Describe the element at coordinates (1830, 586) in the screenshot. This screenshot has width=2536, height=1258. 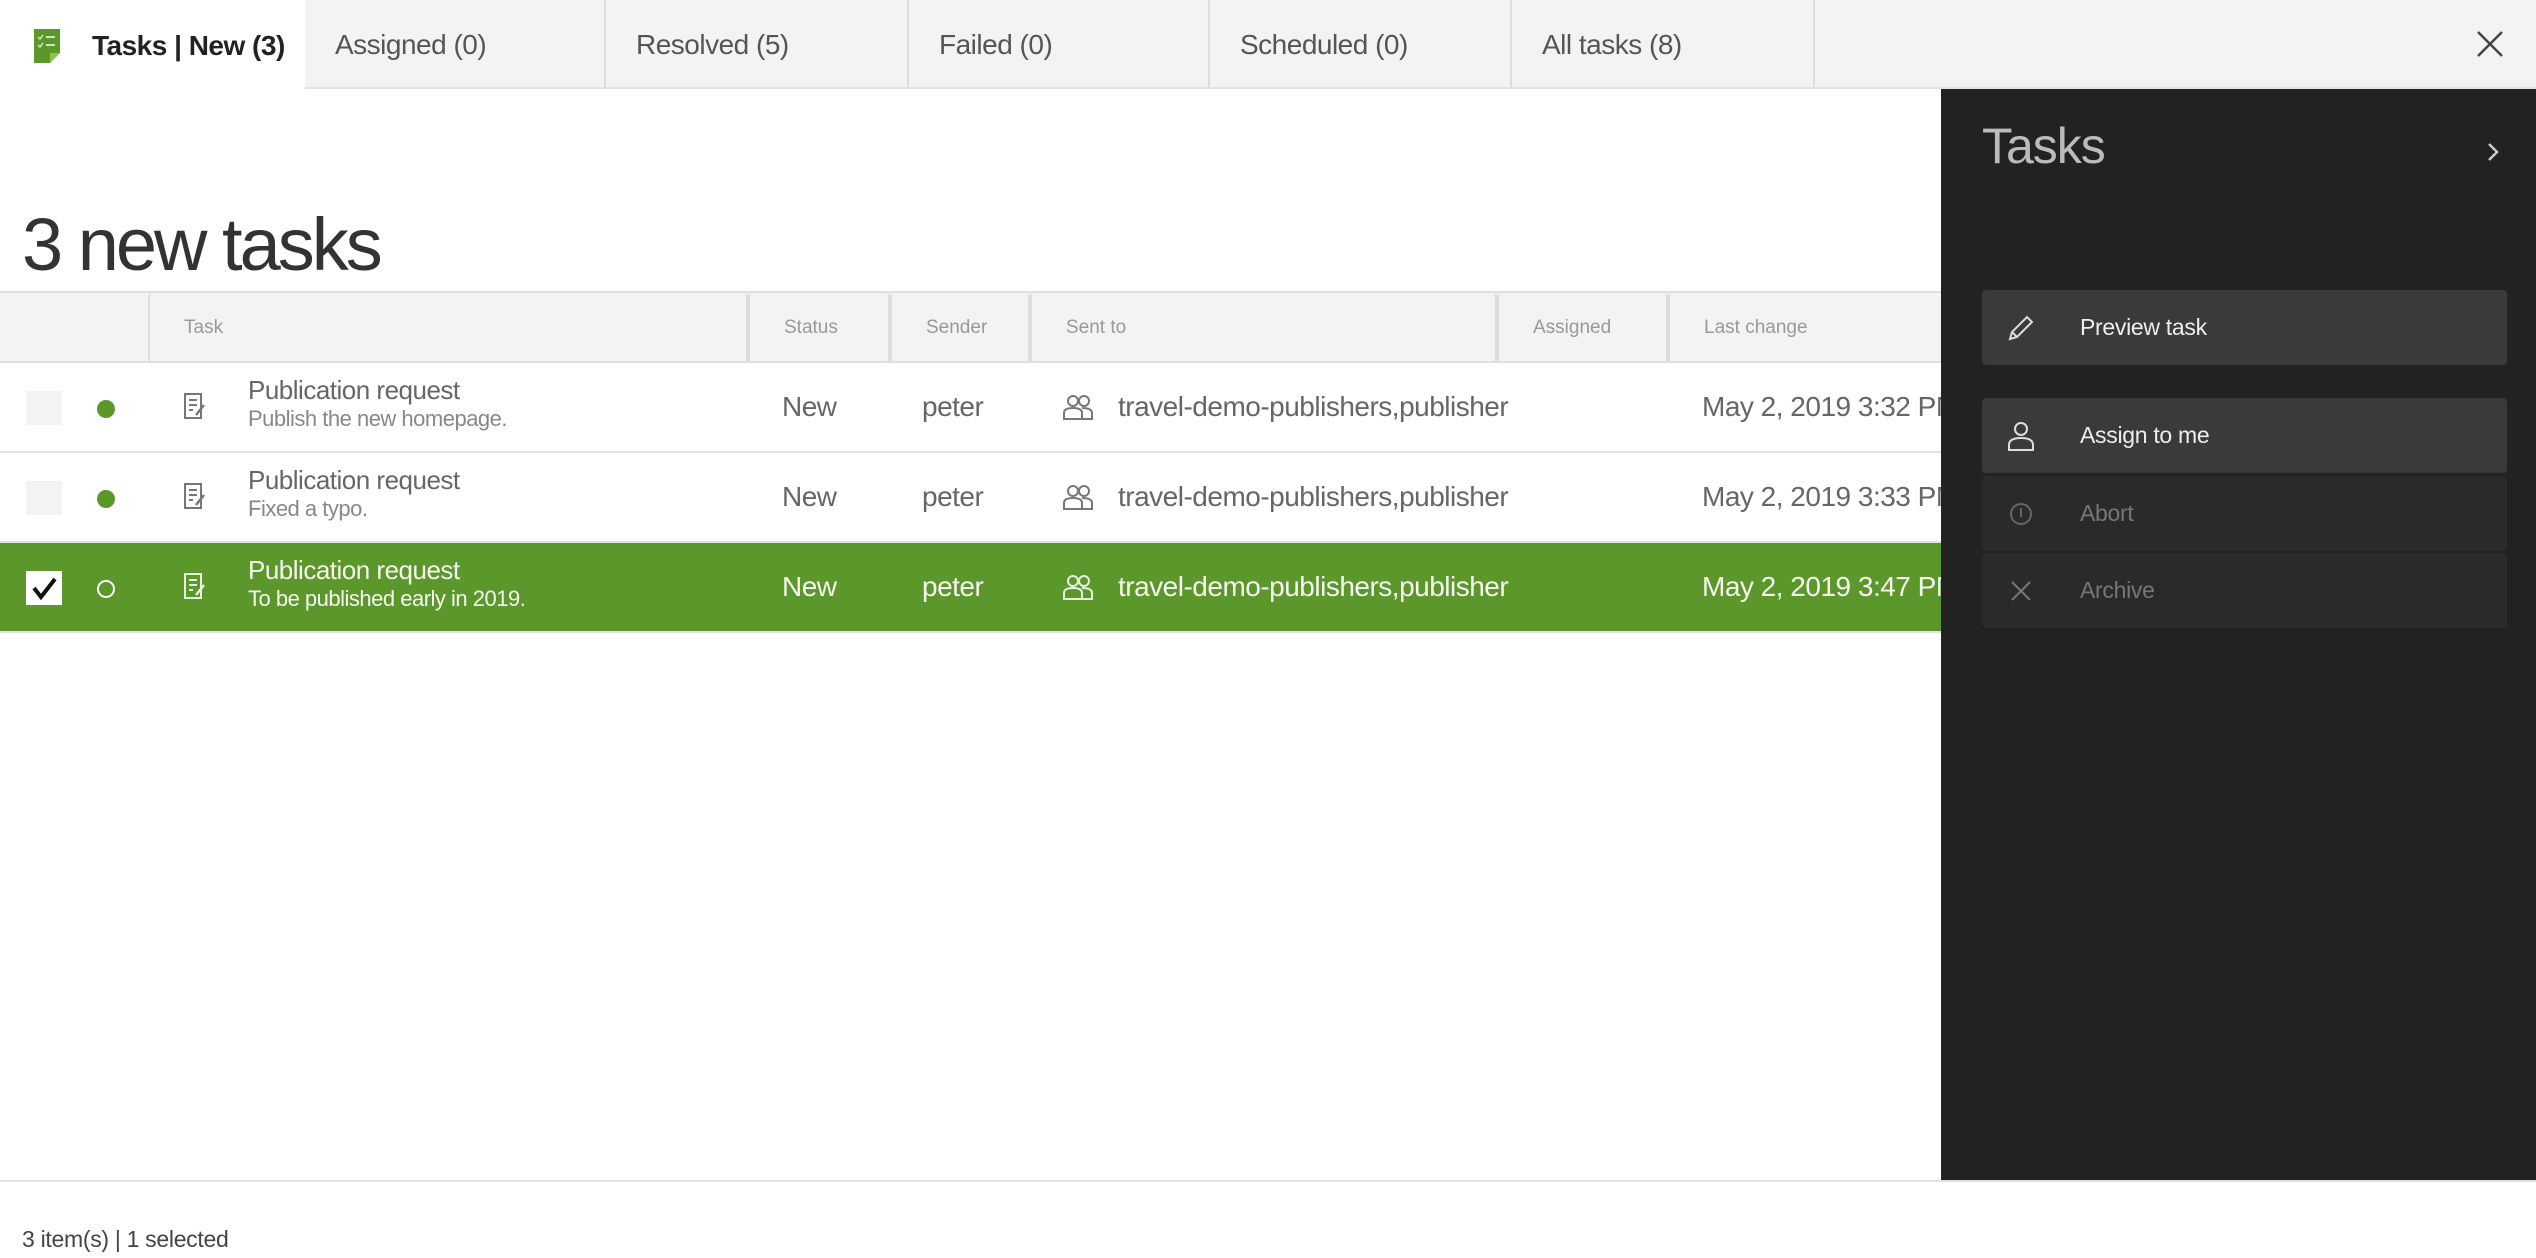
I see `last-change-cell: May 2, 2019 3:47 PM` at that location.